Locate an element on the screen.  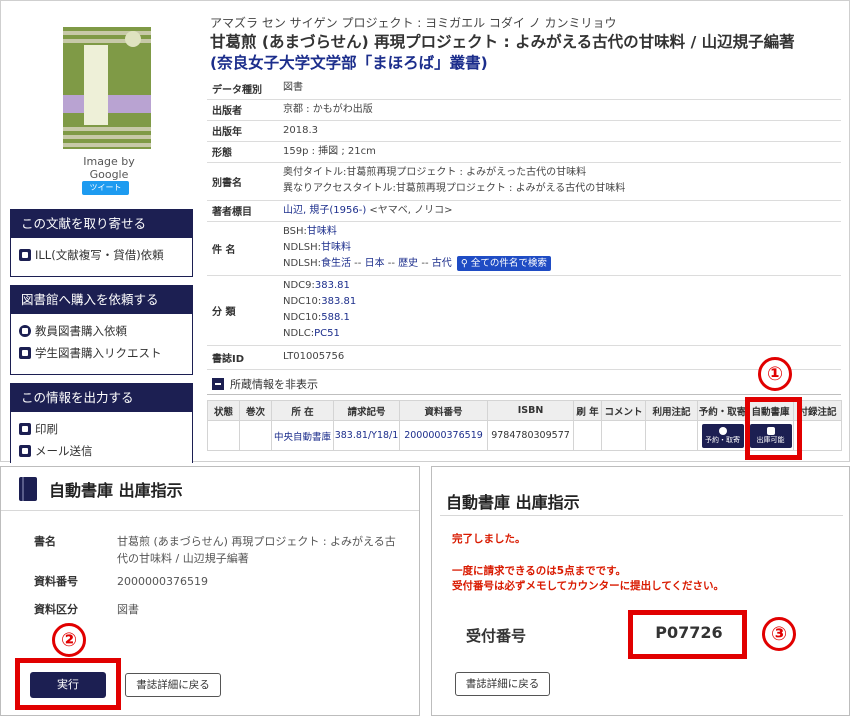
col-usage-note: 利用注記 is located at coordinates (671, 410).